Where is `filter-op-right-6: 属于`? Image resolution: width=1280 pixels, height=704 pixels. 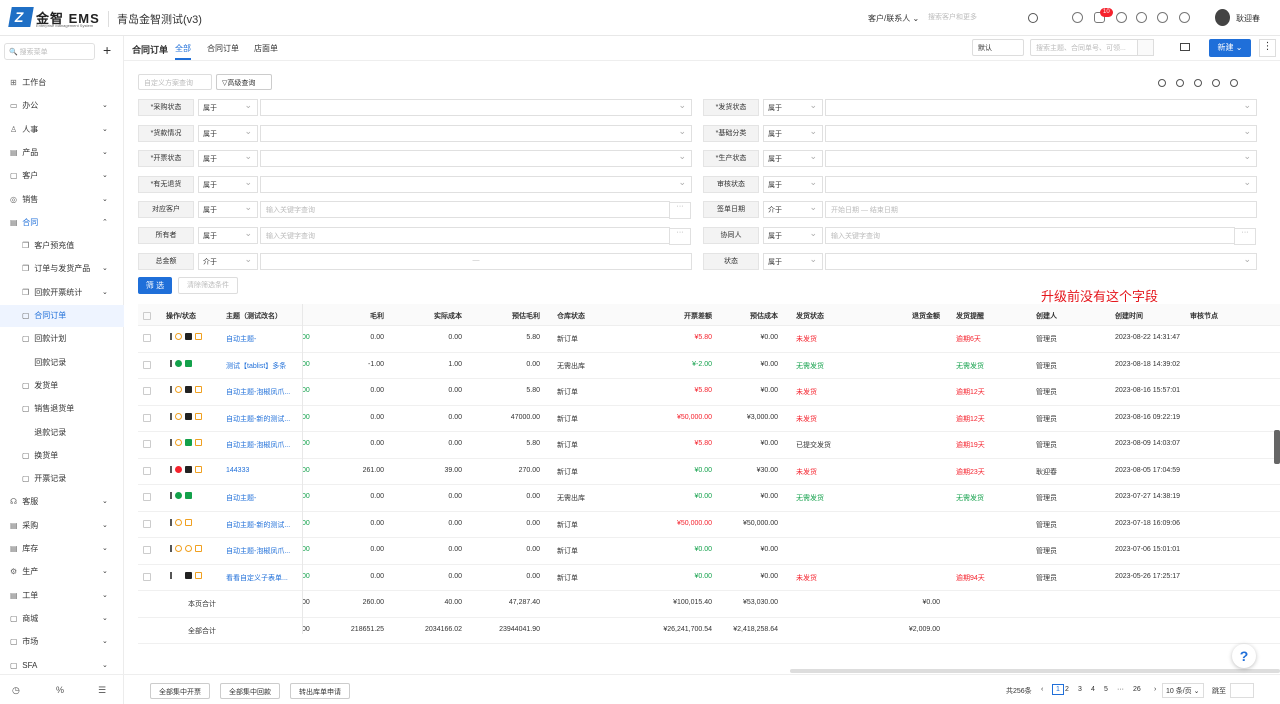
filter-op-right-6: 属于 is located at coordinates (793, 261).